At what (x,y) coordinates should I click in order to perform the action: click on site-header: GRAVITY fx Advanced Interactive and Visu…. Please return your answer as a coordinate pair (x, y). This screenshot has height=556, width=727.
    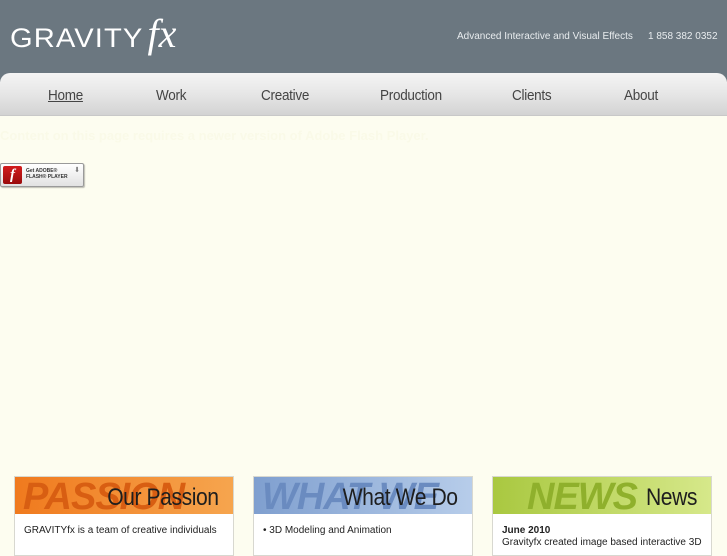
    Looking at the image, I should click on (363, 41).